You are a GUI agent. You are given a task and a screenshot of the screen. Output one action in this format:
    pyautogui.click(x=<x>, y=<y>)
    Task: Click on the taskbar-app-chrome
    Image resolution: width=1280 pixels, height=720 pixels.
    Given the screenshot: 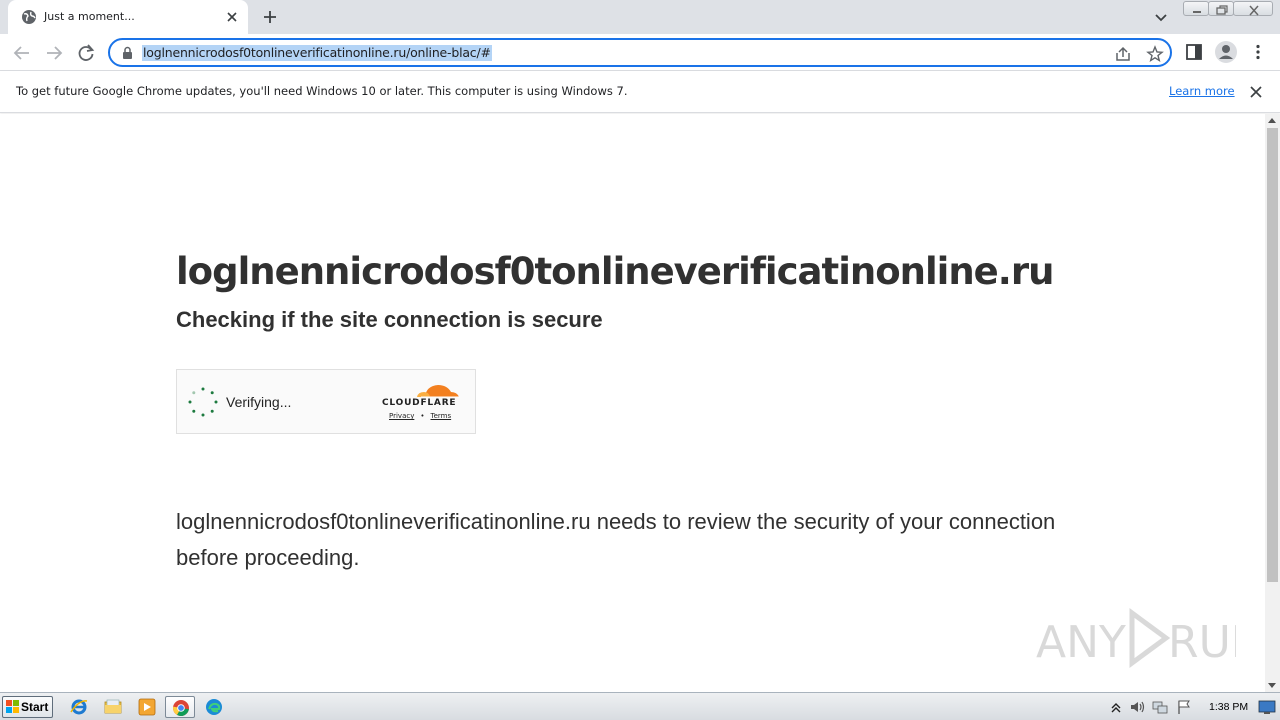 What is the action you would take?
    pyautogui.click(x=180, y=707)
    